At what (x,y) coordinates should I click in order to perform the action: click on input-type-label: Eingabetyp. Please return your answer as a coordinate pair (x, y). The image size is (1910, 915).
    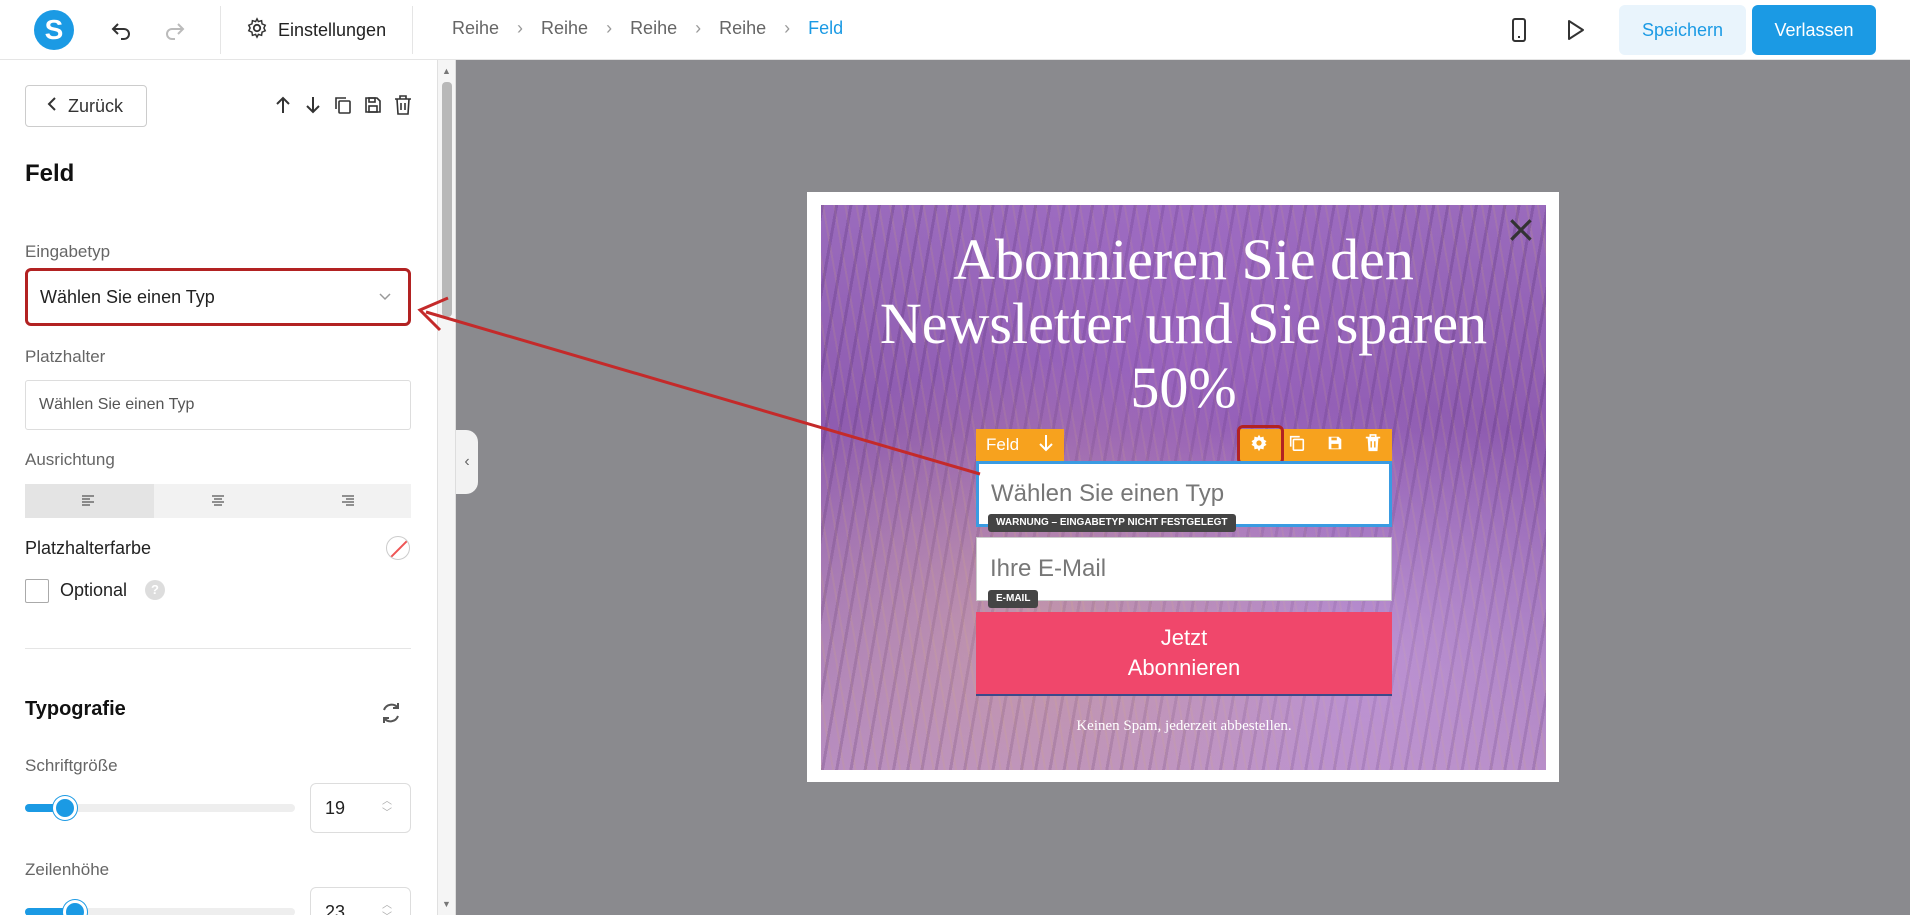
    Looking at the image, I should click on (68, 251).